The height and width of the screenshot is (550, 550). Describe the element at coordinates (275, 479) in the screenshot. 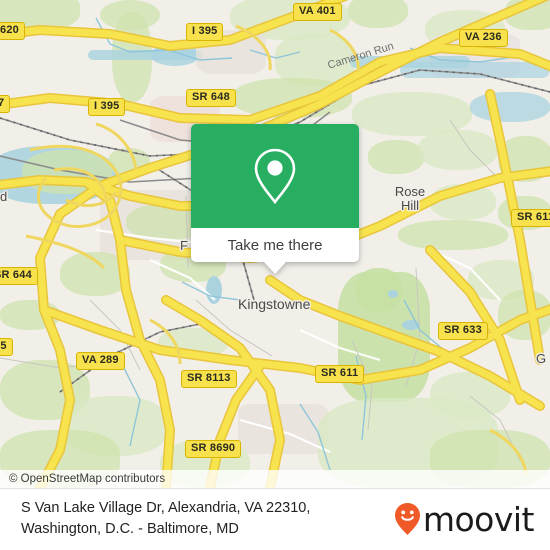

I see `map-attribution: © OpenStreetMap contributors` at that location.